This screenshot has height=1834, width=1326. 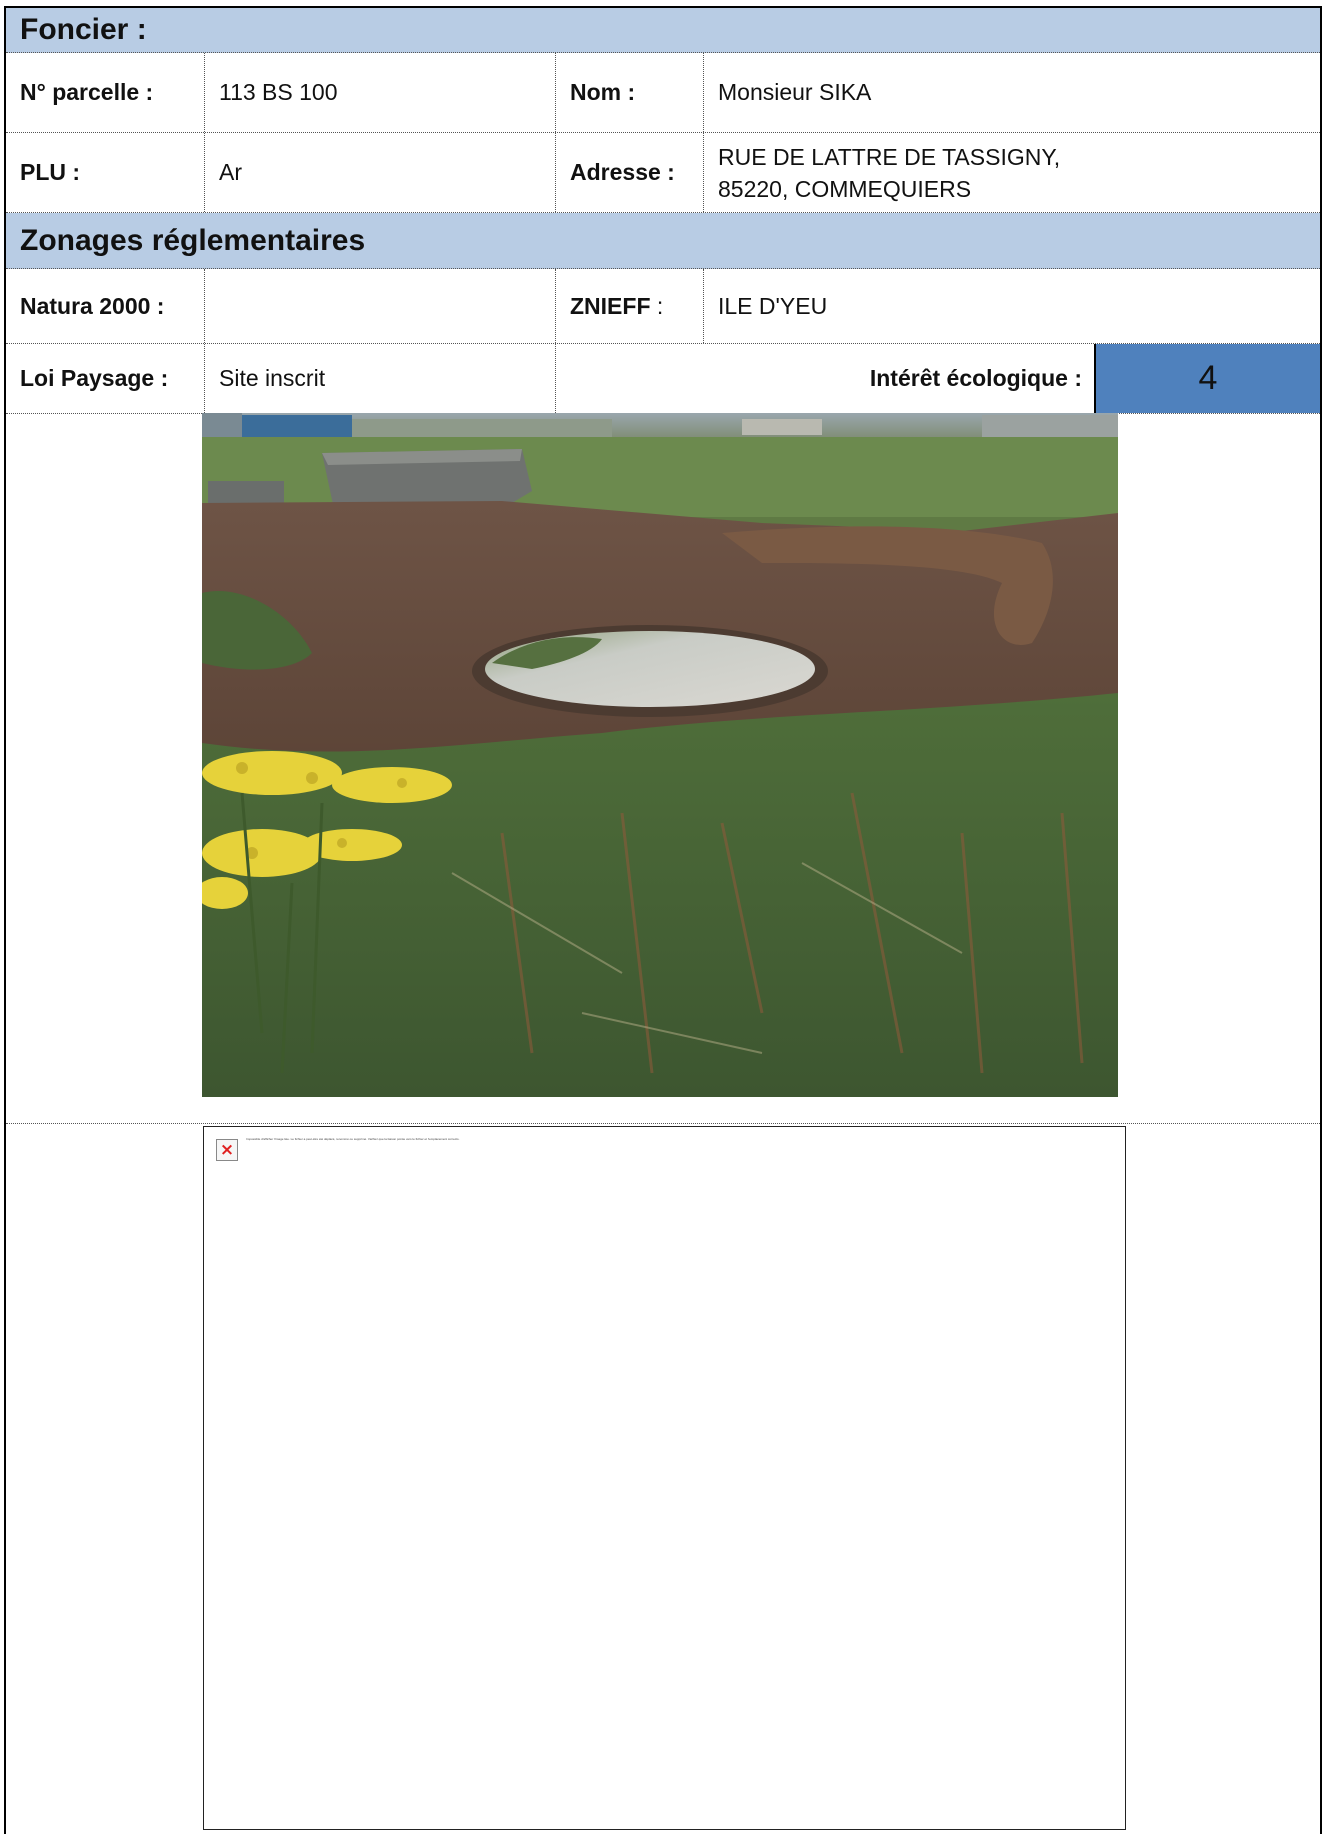 What do you see at coordinates (50, 172) in the screenshot?
I see `plu-label: PLU :` at bounding box center [50, 172].